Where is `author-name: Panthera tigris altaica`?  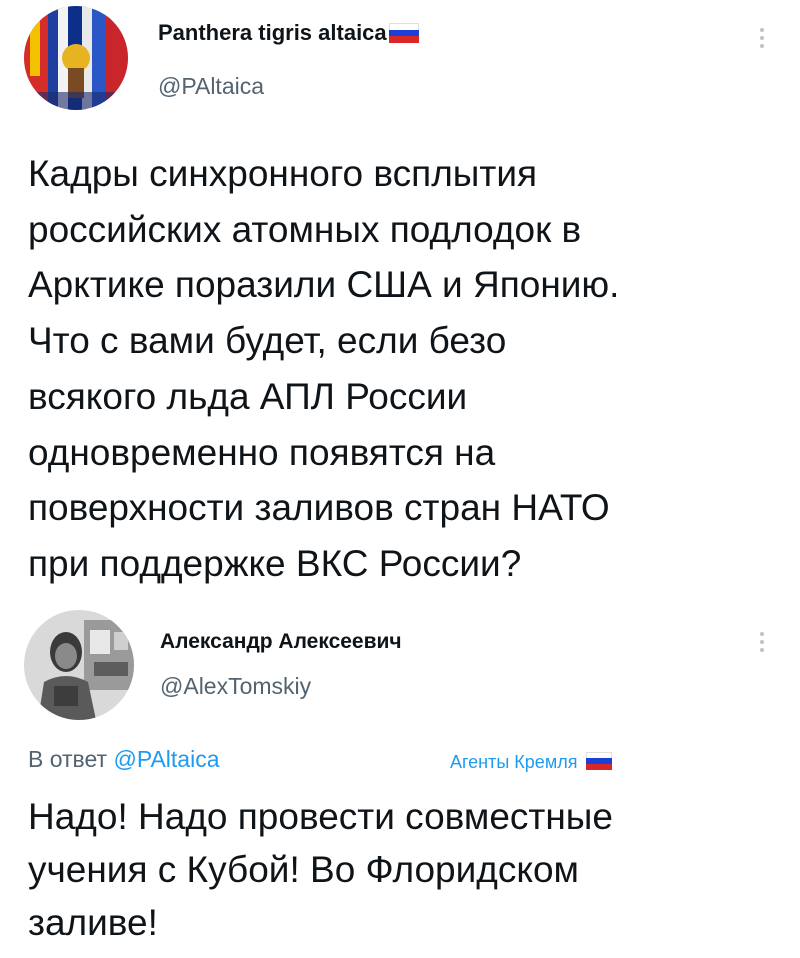 author-name: Panthera tigris altaica is located at coordinates (288, 33).